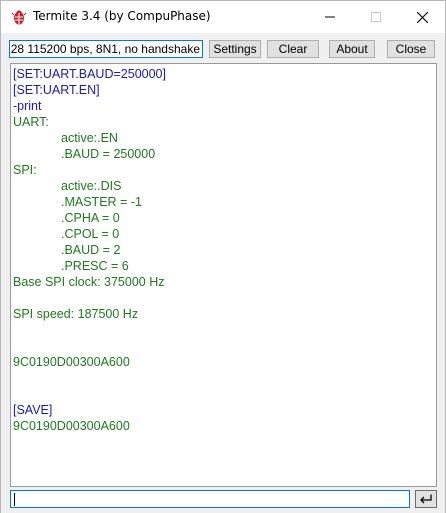 The height and width of the screenshot is (513, 446). I want to click on title-bar: Termite 3.4 (by CompuPhase), so click(223, 17).